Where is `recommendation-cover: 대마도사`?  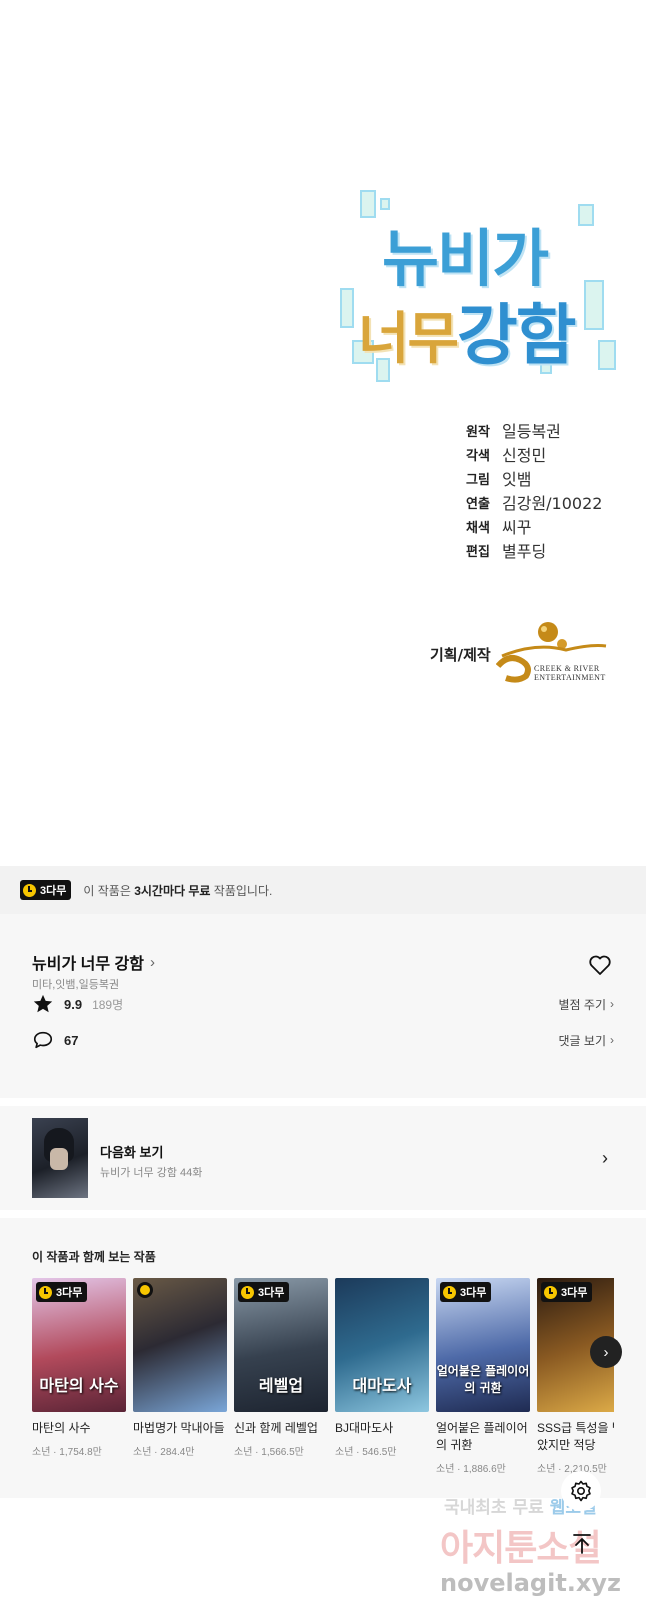
recommendation-cover: 대마도사 is located at coordinates (382, 1345).